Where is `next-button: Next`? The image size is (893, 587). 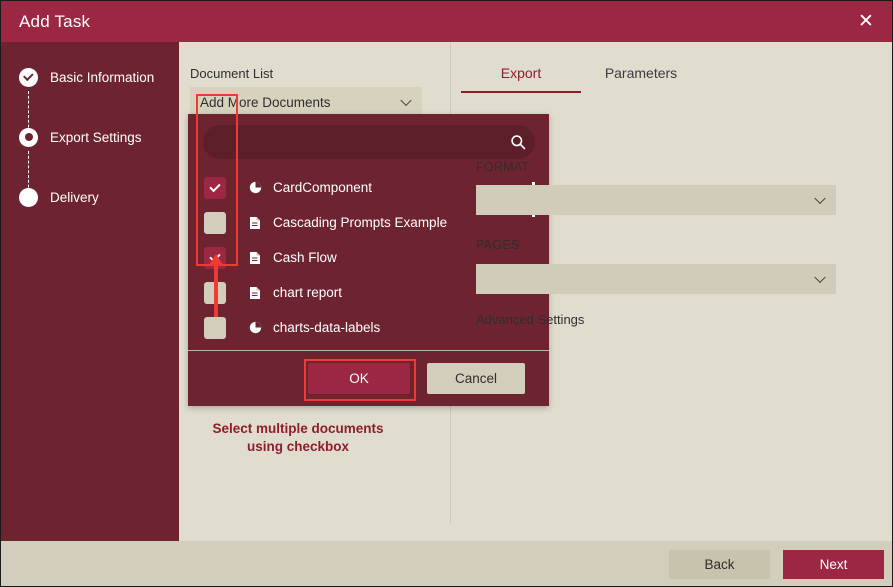
next-button: Next is located at coordinates (833, 564).